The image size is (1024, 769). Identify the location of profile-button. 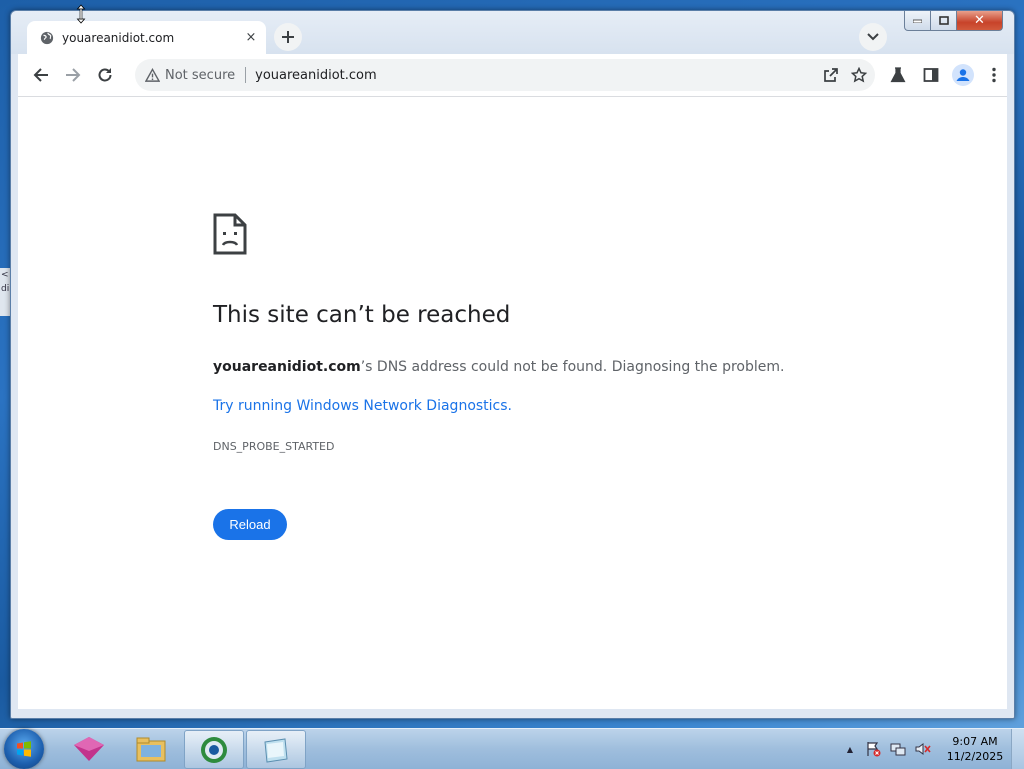
(963, 75).